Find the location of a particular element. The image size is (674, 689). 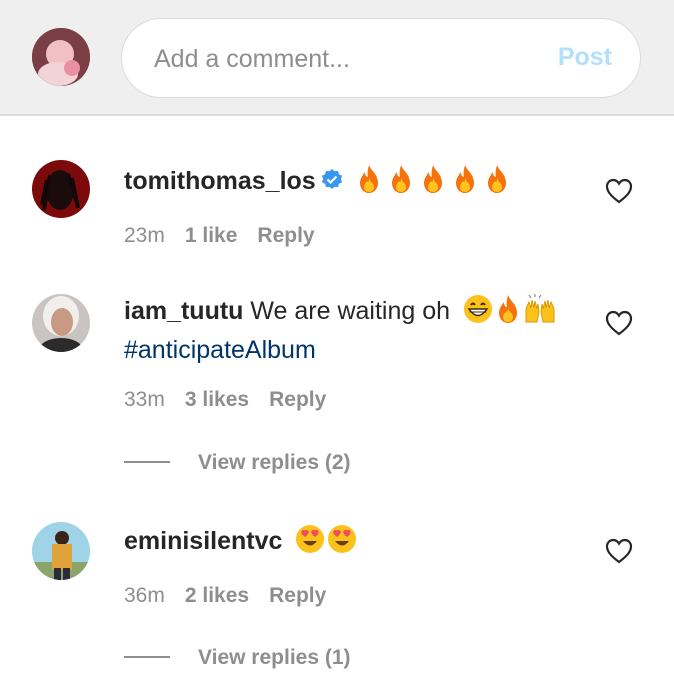

verified-badge-icon is located at coordinates (331, 179).